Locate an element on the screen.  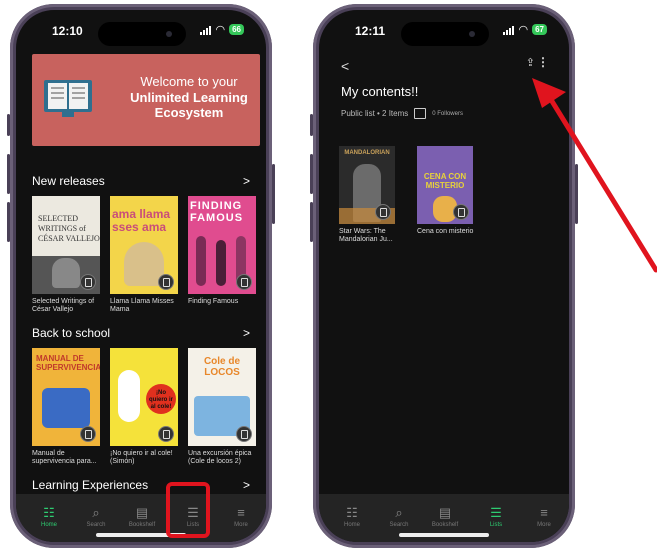
book-caption: Selected Writings of César Vallejo is located at coordinates (63, 305).